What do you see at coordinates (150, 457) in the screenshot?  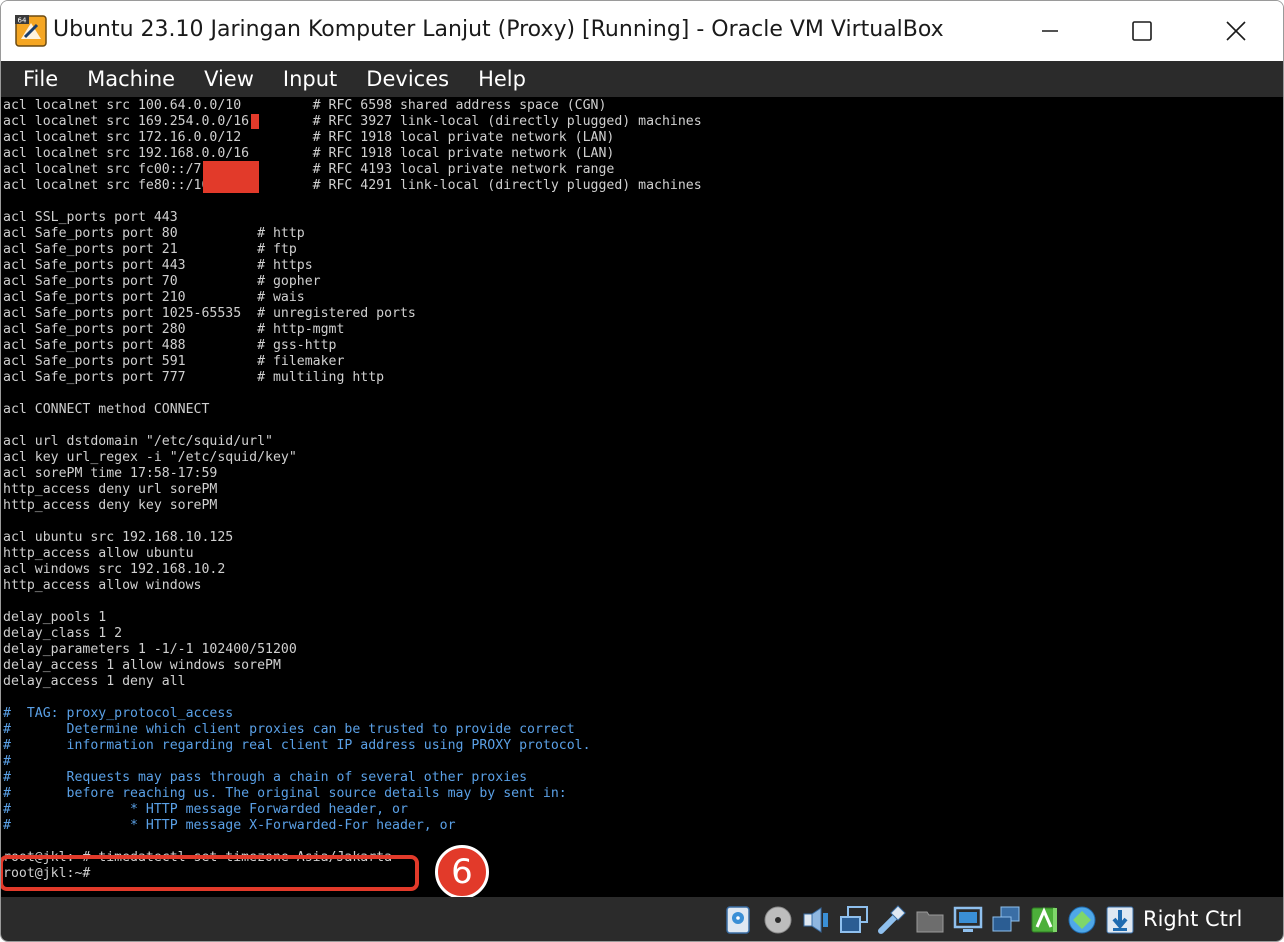 I see `terminal-line: acl key url_regex -i "/etc/squid/key"` at bounding box center [150, 457].